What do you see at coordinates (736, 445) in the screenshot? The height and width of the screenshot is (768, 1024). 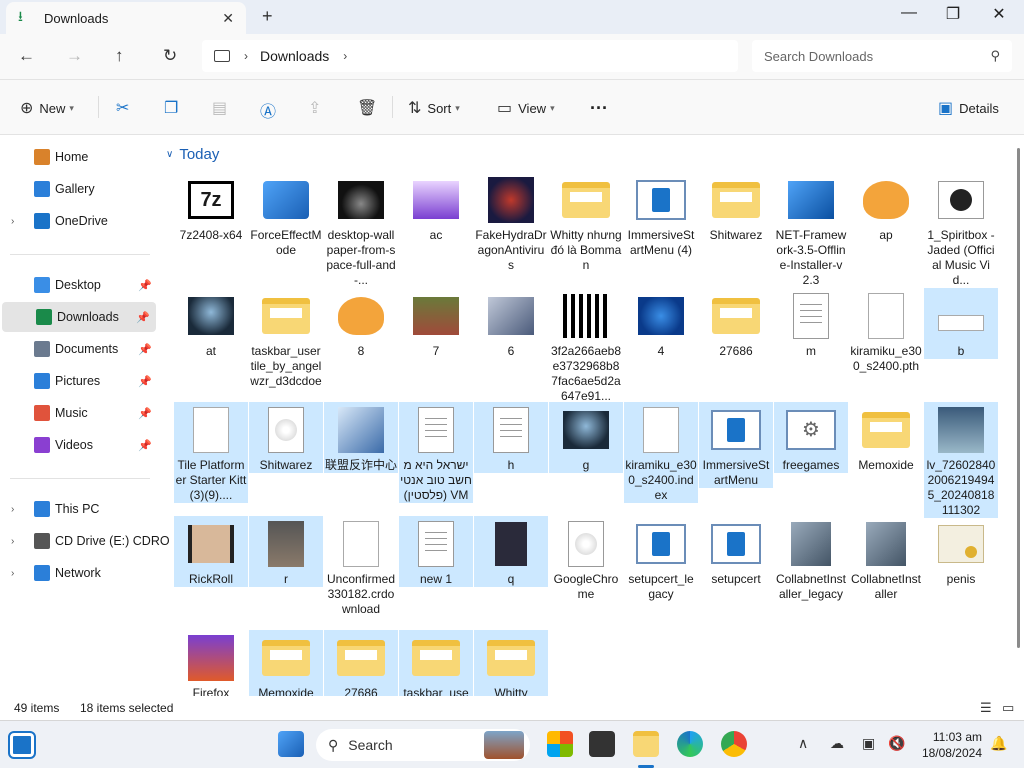 I see `file-item: ImmersiveStartMenu` at bounding box center [736, 445].